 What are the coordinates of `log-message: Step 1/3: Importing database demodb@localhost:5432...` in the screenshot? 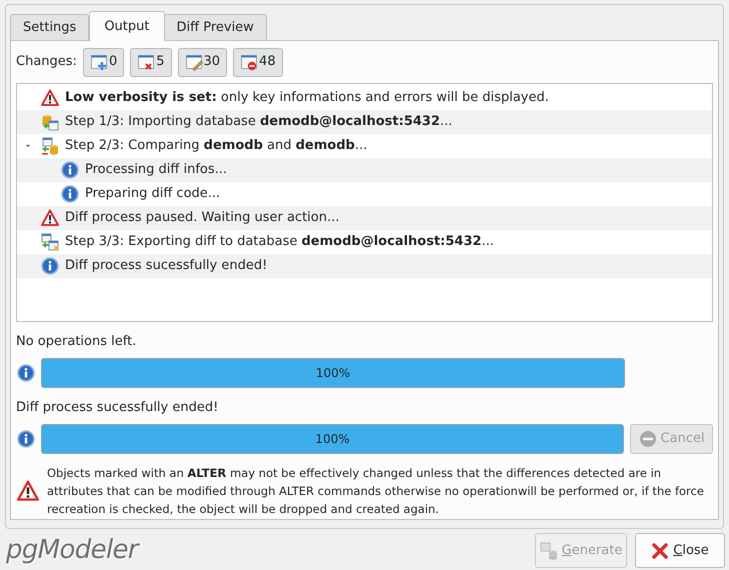 It's located at (258, 122).